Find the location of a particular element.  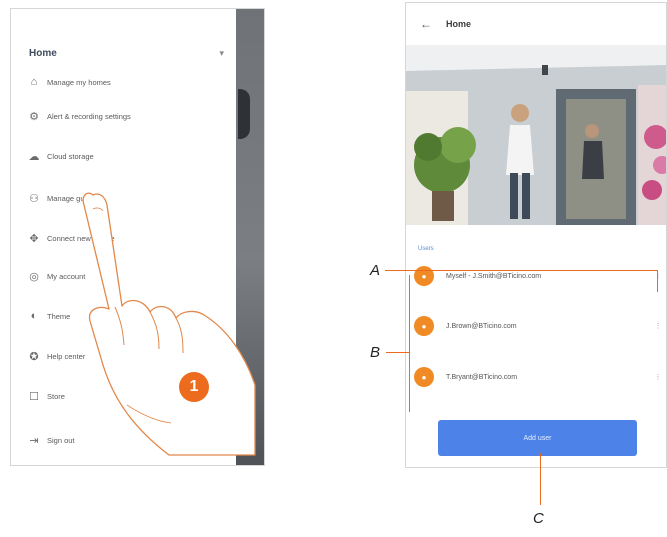

menu-item-label: Manage my homes is located at coordinates (79, 82).